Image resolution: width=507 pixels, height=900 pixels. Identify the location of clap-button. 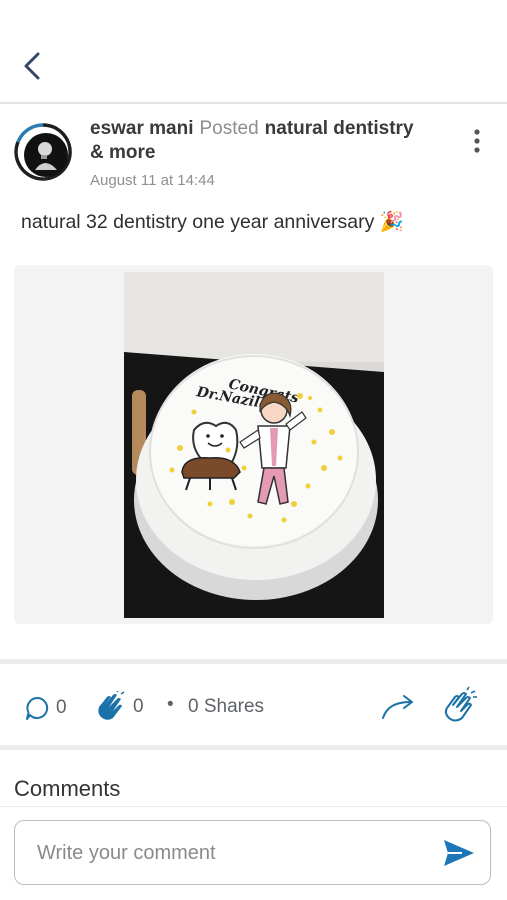
(460, 706).